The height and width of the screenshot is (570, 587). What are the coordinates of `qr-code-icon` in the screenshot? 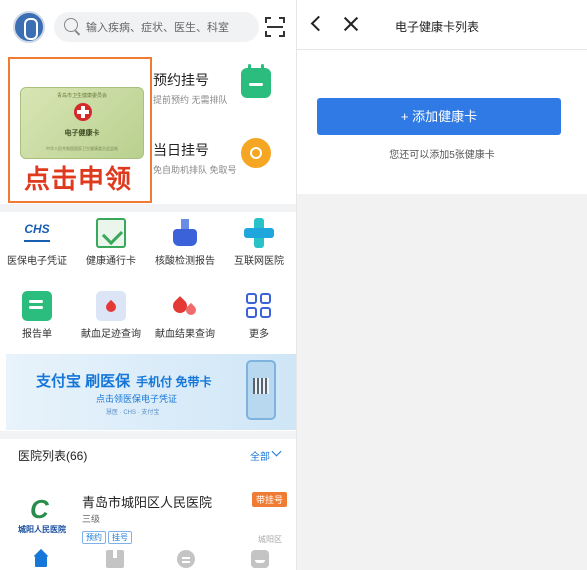 It's located at (261, 386).